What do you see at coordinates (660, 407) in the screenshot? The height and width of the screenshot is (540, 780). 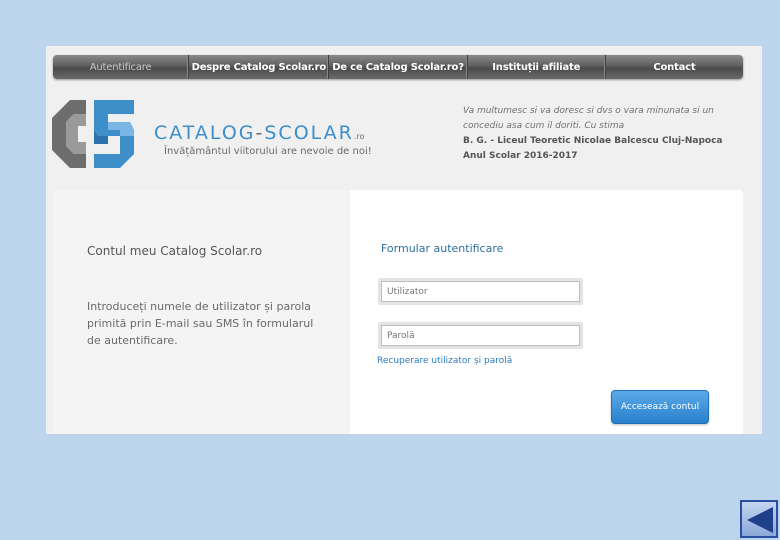 I see `login-submit-button: Accesează contul` at bounding box center [660, 407].